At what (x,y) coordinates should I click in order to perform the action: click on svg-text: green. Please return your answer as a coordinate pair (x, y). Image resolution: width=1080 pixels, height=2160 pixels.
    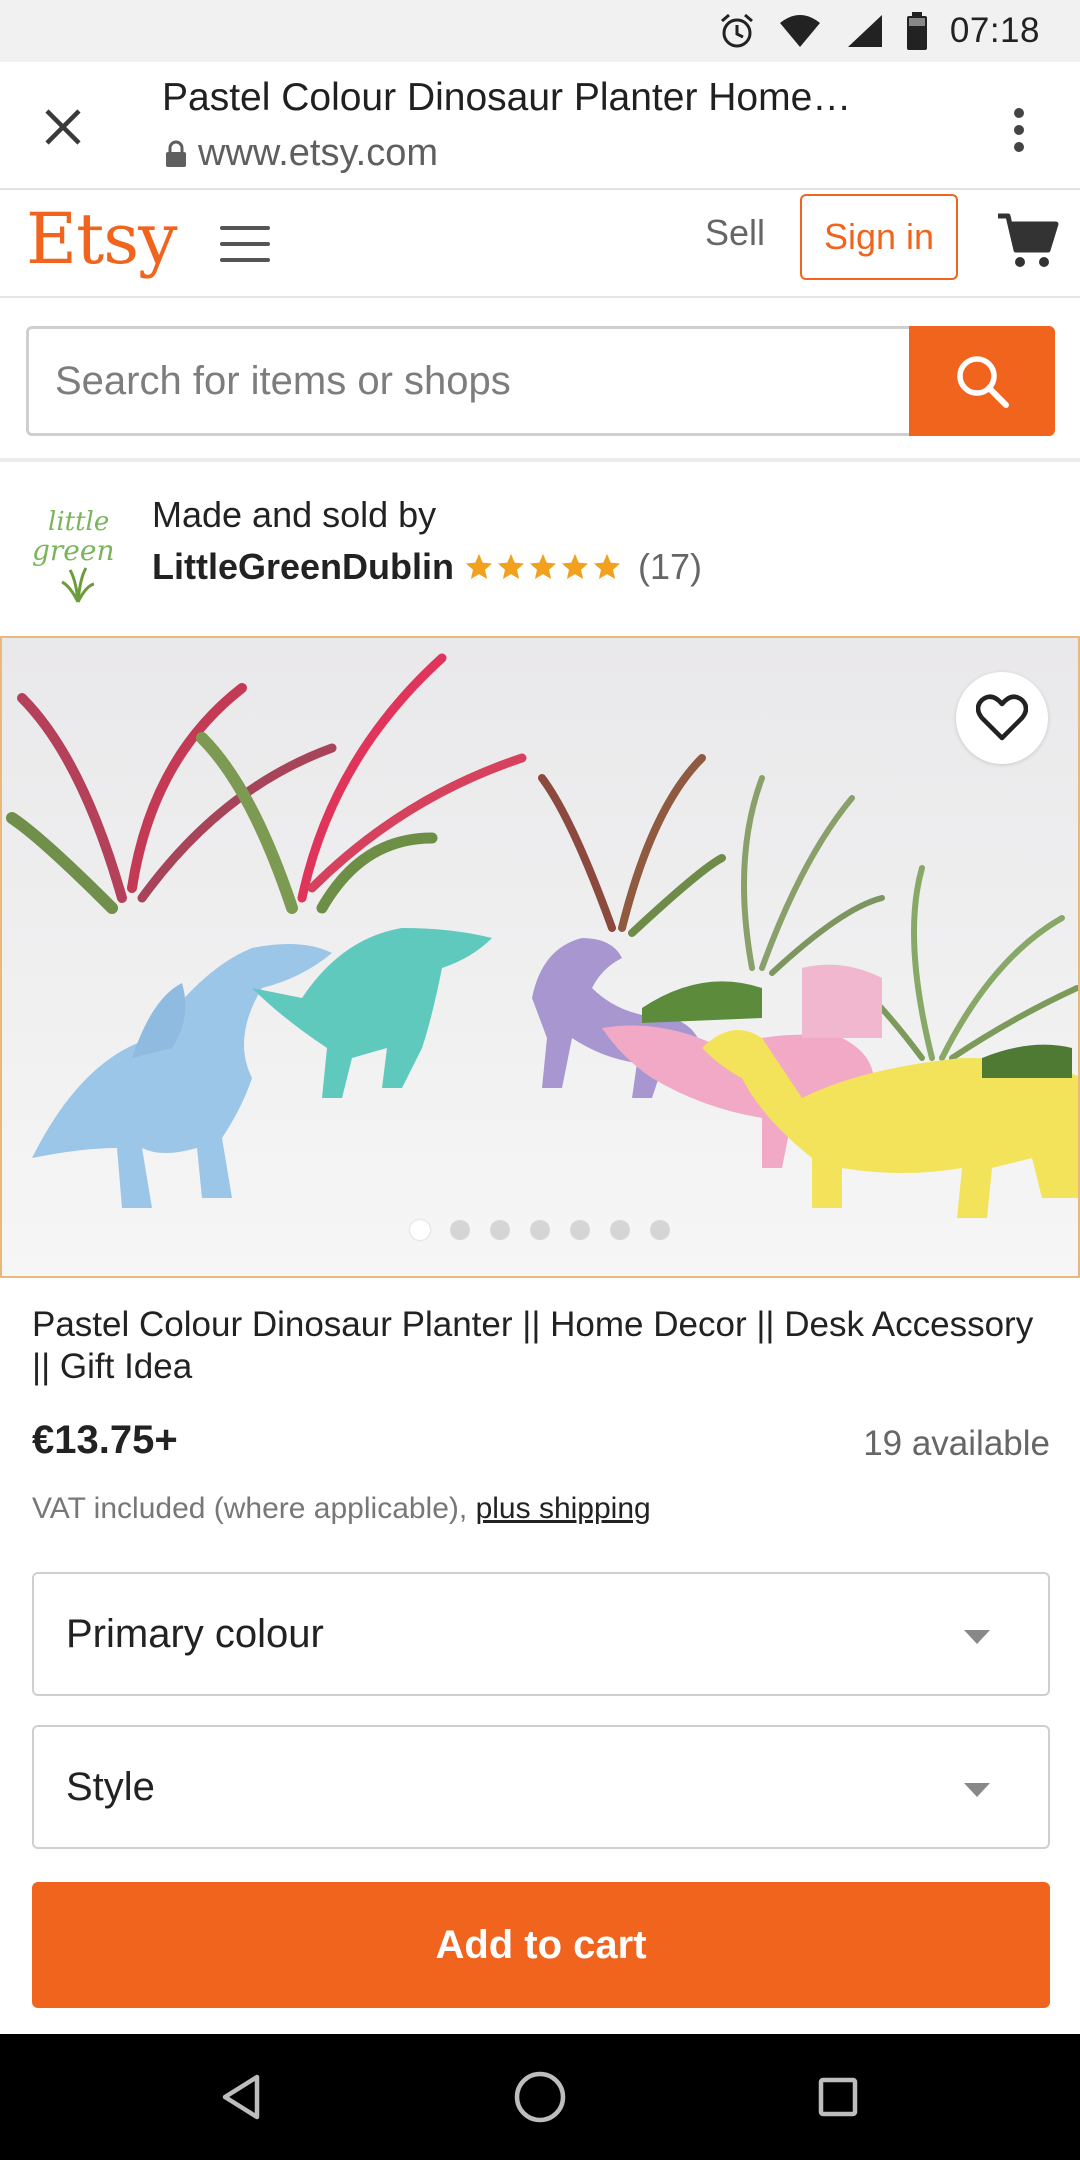
    Looking at the image, I should click on (73, 550).